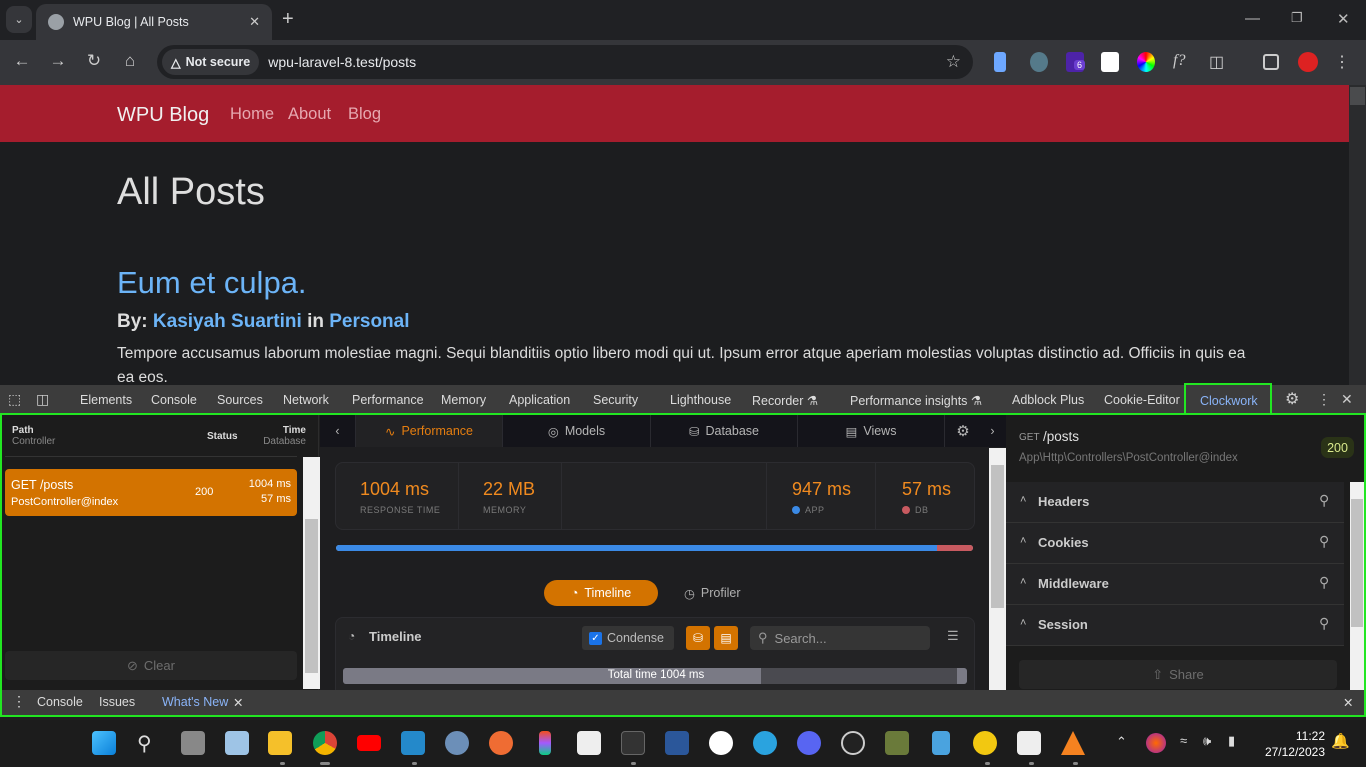 This screenshot has height=767, width=1366. Describe the element at coordinates (765, 743) in the screenshot. I see `telegram-icon` at that location.